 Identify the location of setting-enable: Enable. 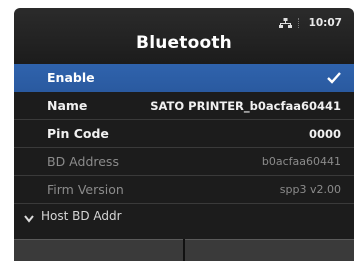
(184, 78).